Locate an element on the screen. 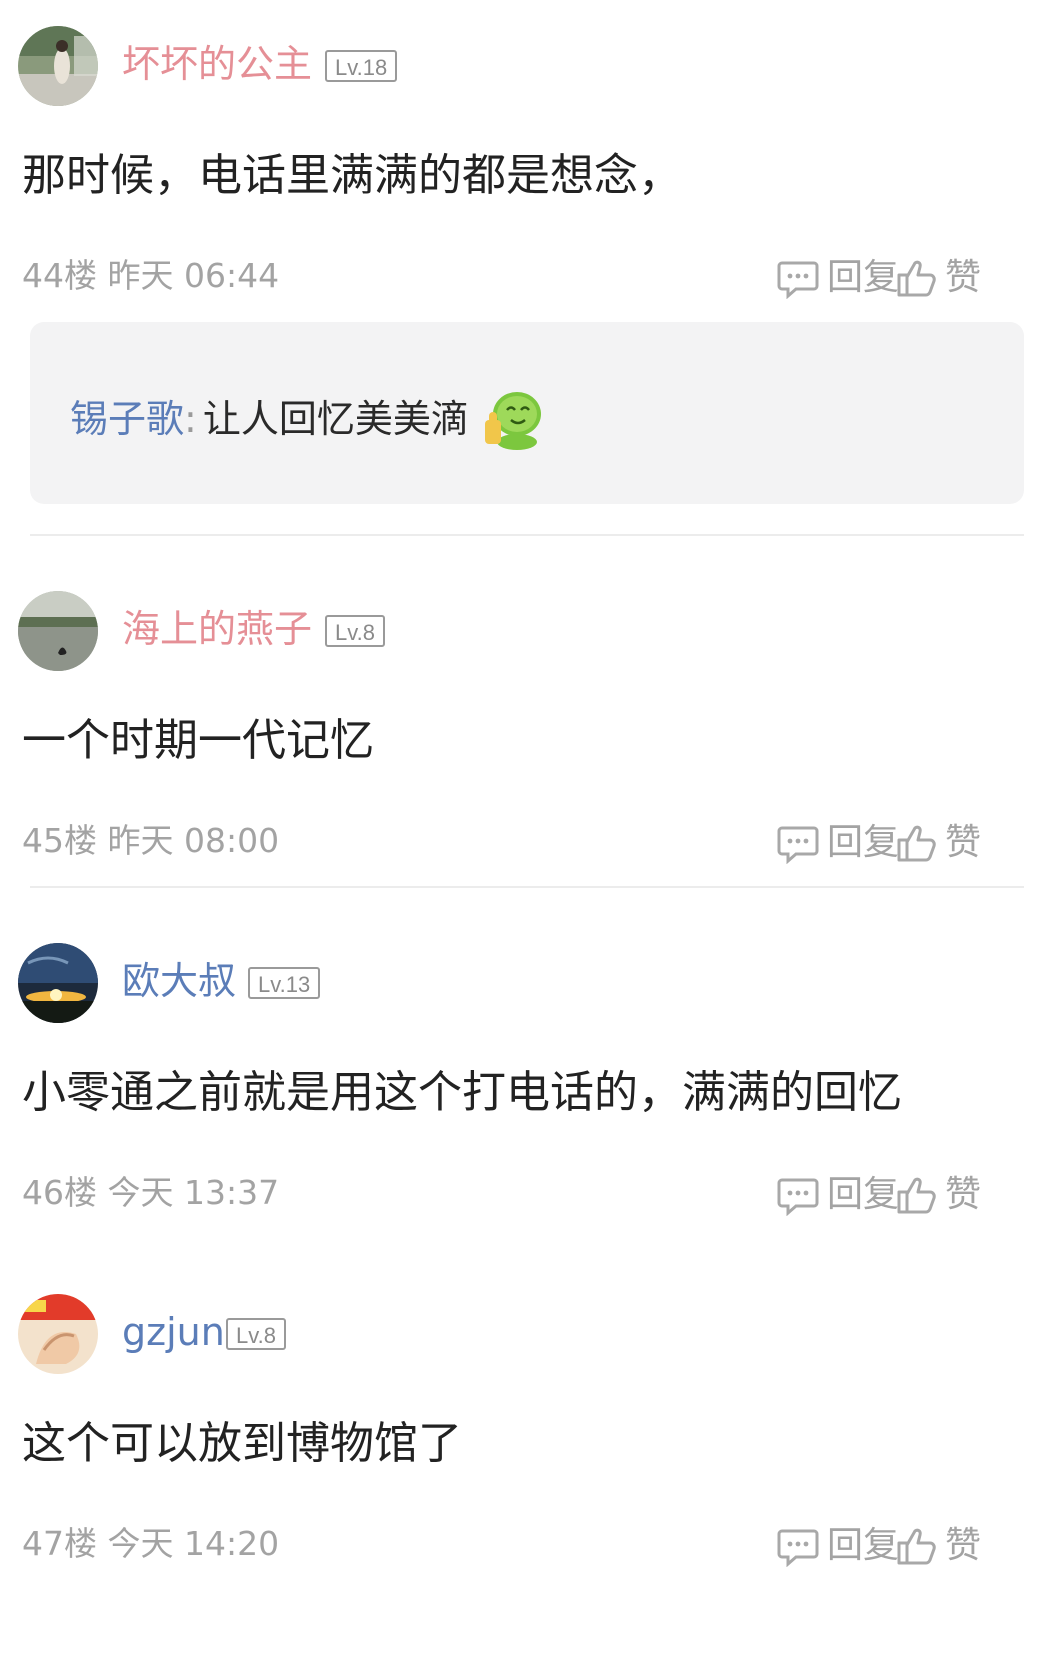 The height and width of the screenshot is (1657, 1055). username: 海上的燕子 is located at coordinates (217, 629).